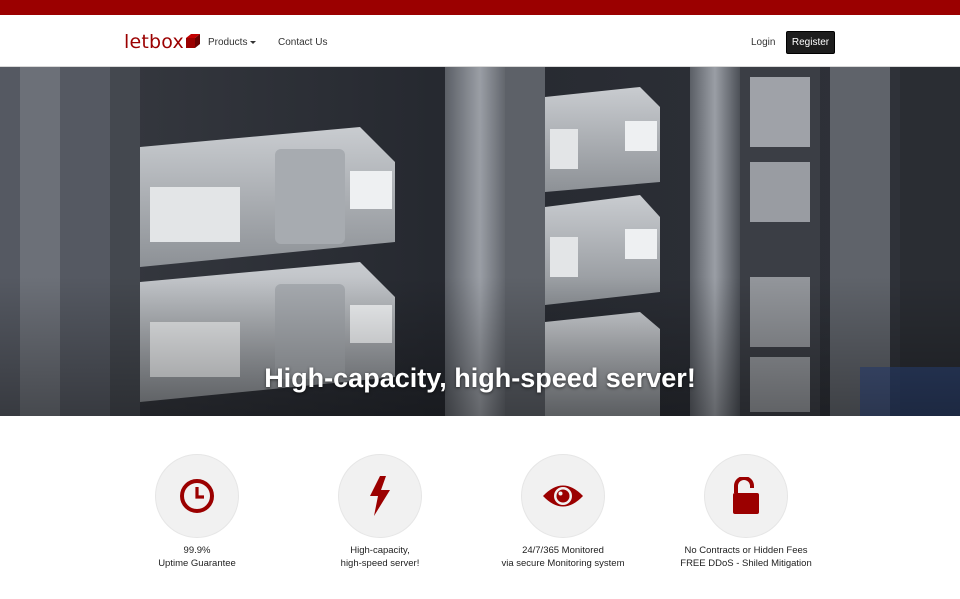  Describe the element at coordinates (480, 7) in the screenshot. I see `top-accent-bar` at that location.